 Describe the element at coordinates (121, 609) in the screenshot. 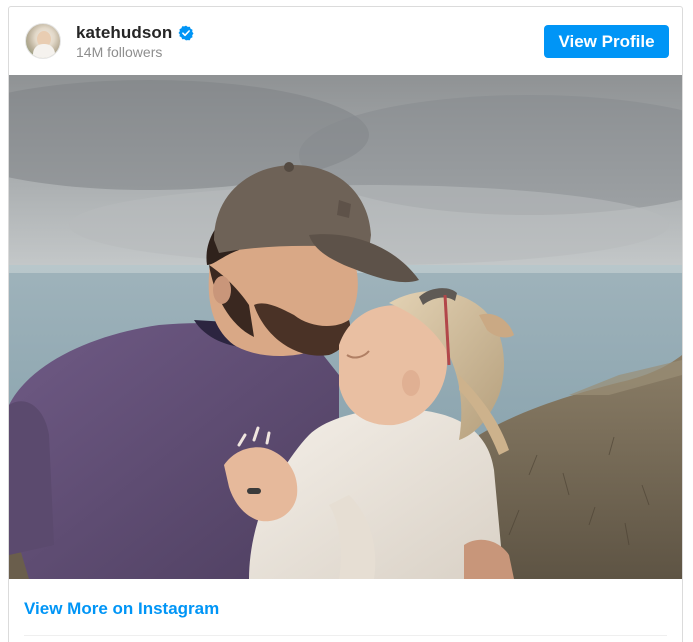

I see `view-more-link: View More on Instagram` at that location.